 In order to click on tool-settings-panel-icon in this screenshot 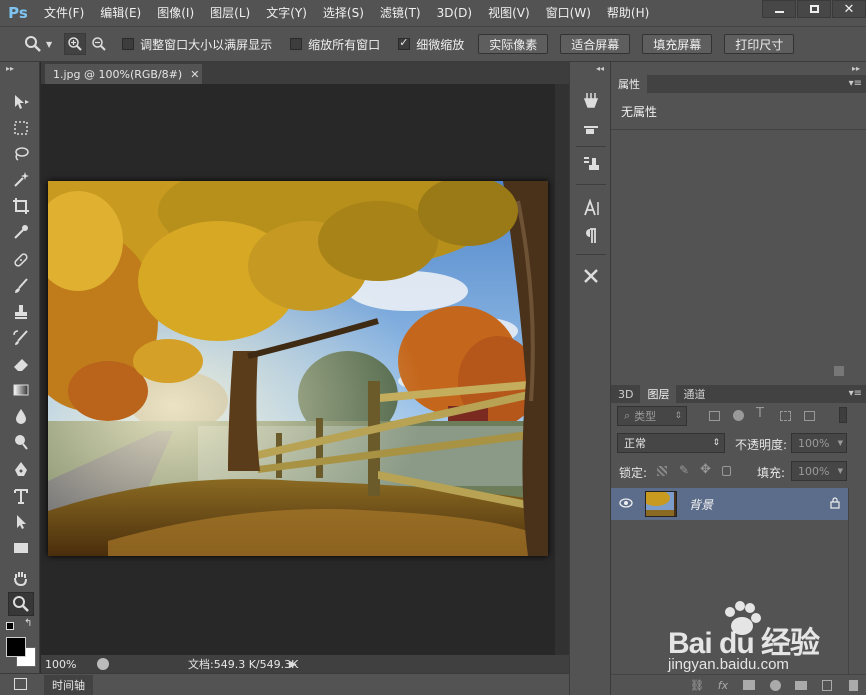, I will do `click(591, 276)`.